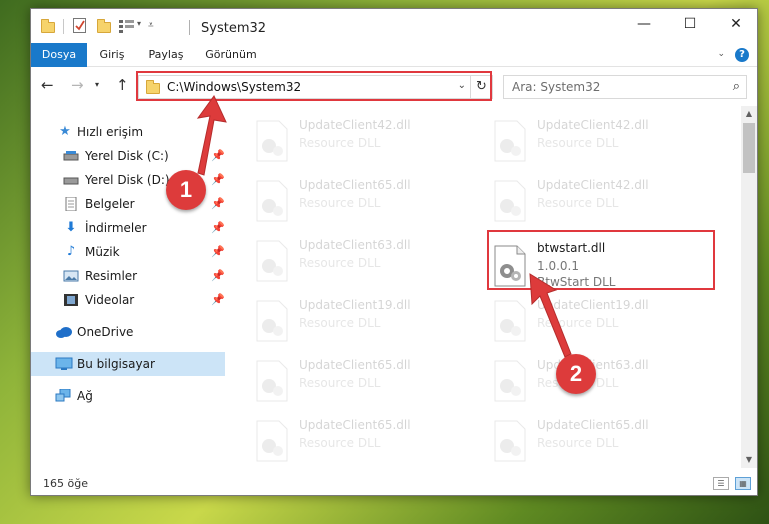 This screenshot has height=524, width=769. I want to click on step-2-badge: 2, so click(576, 374).